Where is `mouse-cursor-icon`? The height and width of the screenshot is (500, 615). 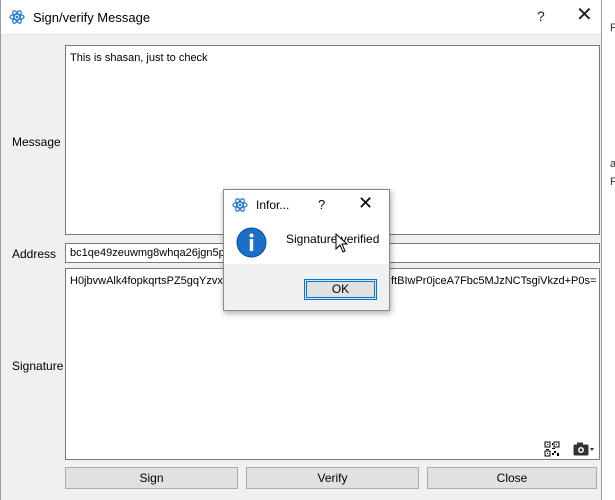 mouse-cursor-icon is located at coordinates (342, 243).